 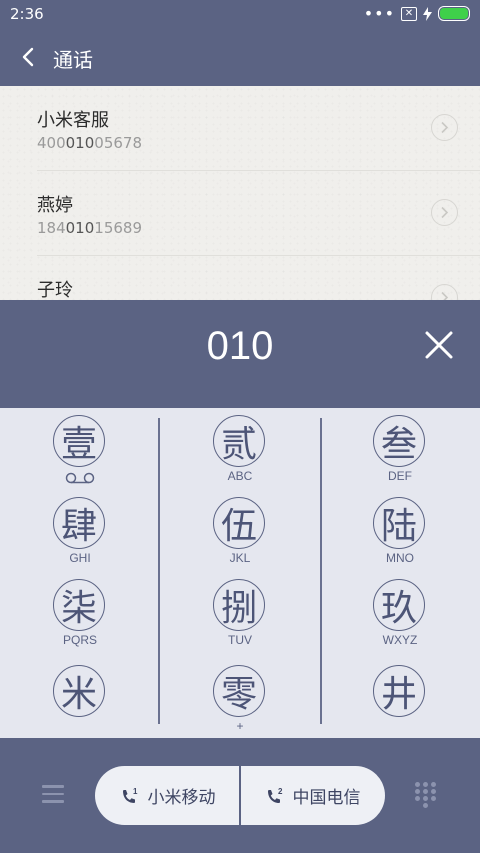 I want to click on status-bar: 2:36 ••• ✕, so click(x=240, y=14).